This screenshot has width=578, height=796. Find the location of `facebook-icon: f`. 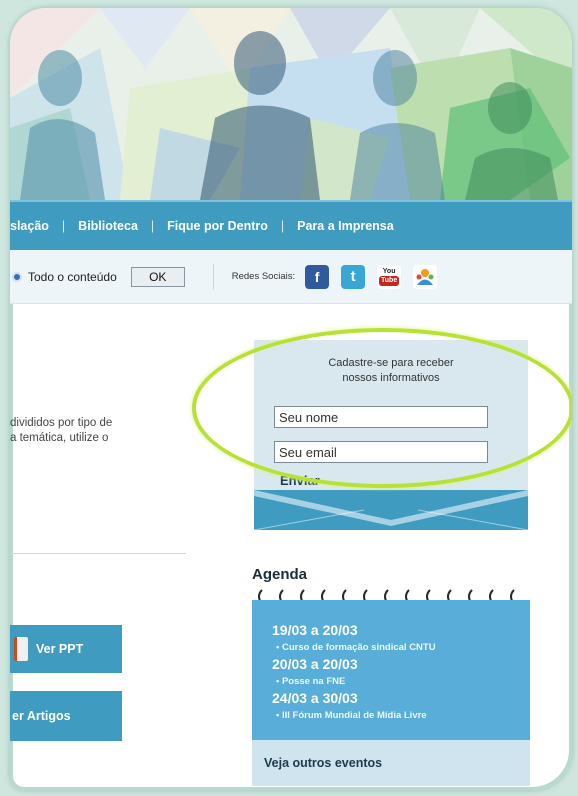

facebook-icon: f is located at coordinates (317, 276).